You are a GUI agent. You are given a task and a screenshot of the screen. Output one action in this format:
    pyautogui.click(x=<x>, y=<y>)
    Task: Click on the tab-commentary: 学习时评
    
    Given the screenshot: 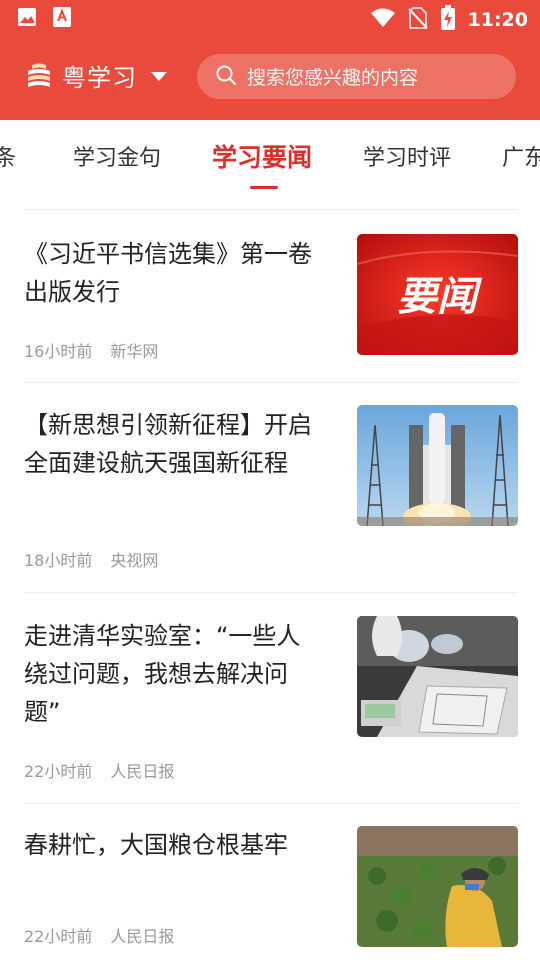 What is the action you would take?
    pyautogui.click(x=407, y=156)
    